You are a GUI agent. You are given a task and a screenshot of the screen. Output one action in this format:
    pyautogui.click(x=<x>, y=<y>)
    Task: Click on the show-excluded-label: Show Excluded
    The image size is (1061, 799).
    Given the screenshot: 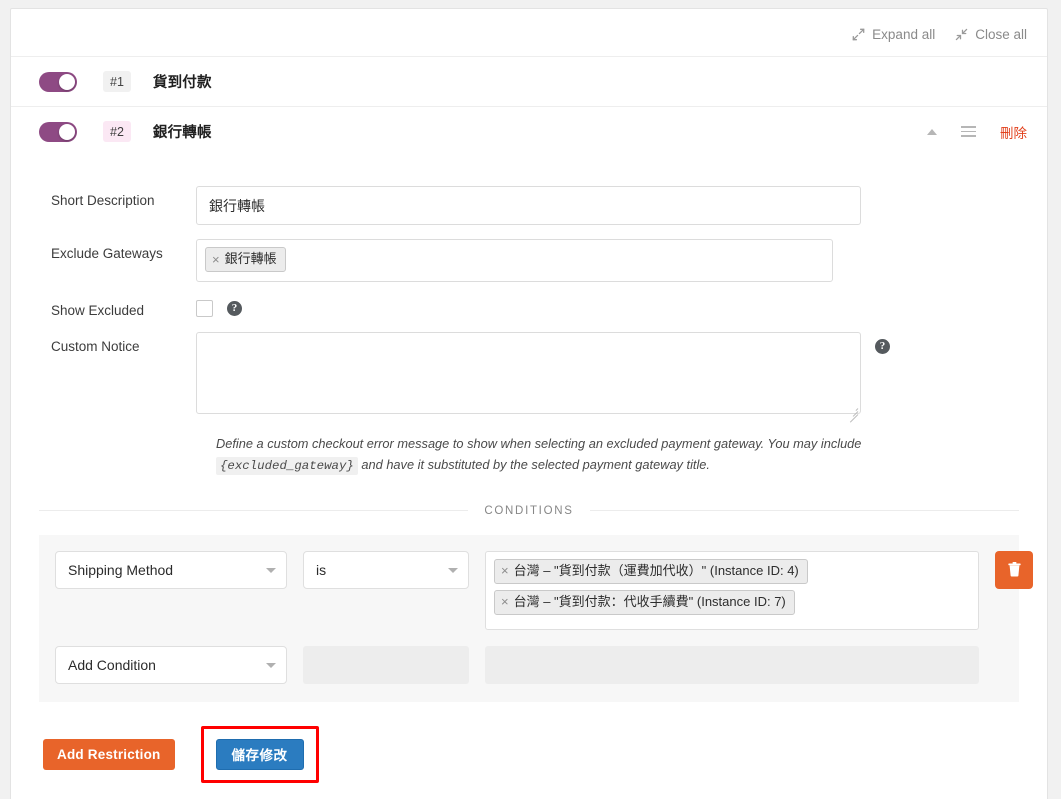 What is the action you would take?
    pyautogui.click(x=98, y=310)
    